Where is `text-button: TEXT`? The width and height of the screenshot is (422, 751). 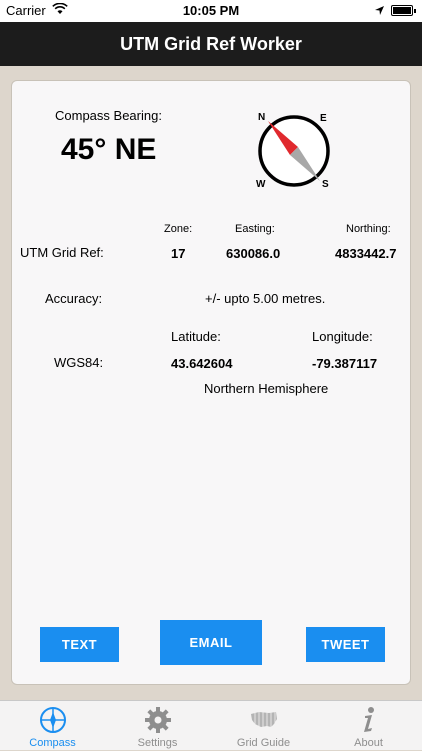
text-button: TEXT is located at coordinates (79, 644).